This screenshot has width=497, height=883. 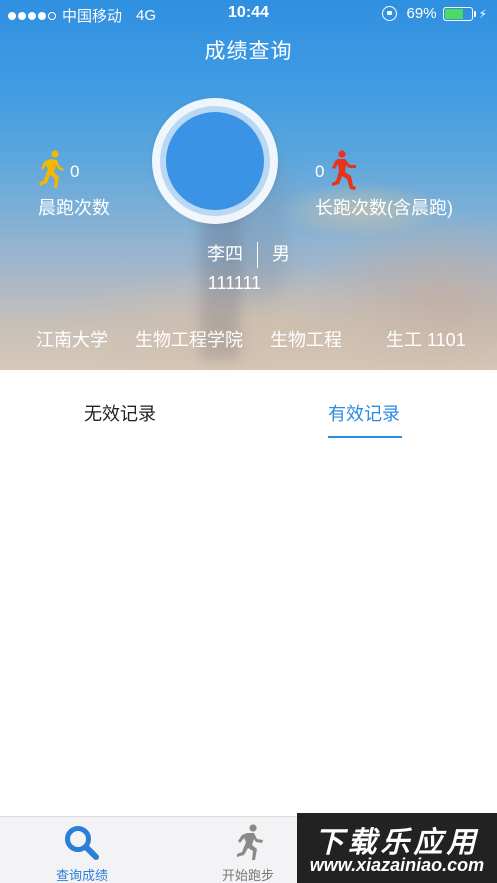 I want to click on watermark: 下载乐应用 www.xiazainiao.com, so click(x=397, y=848).